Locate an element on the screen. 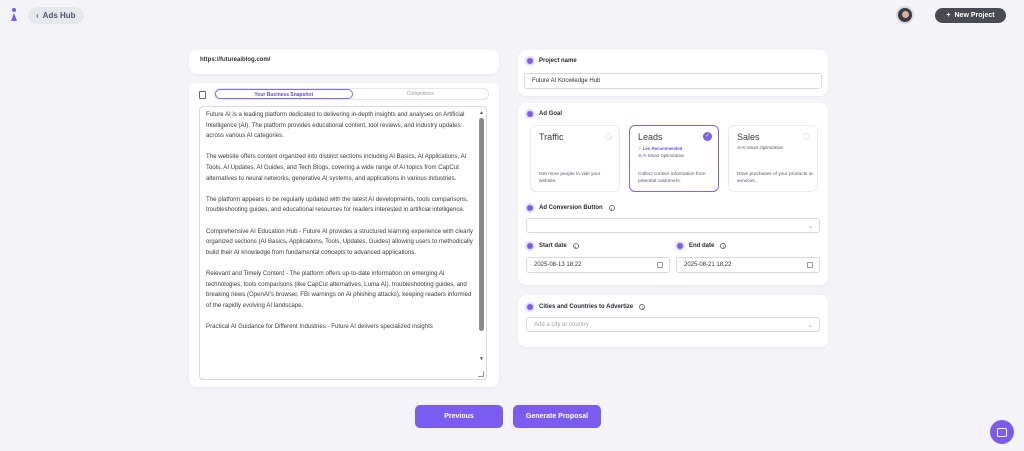  locations-label: Cities and Countries to Advertize is located at coordinates (586, 307).